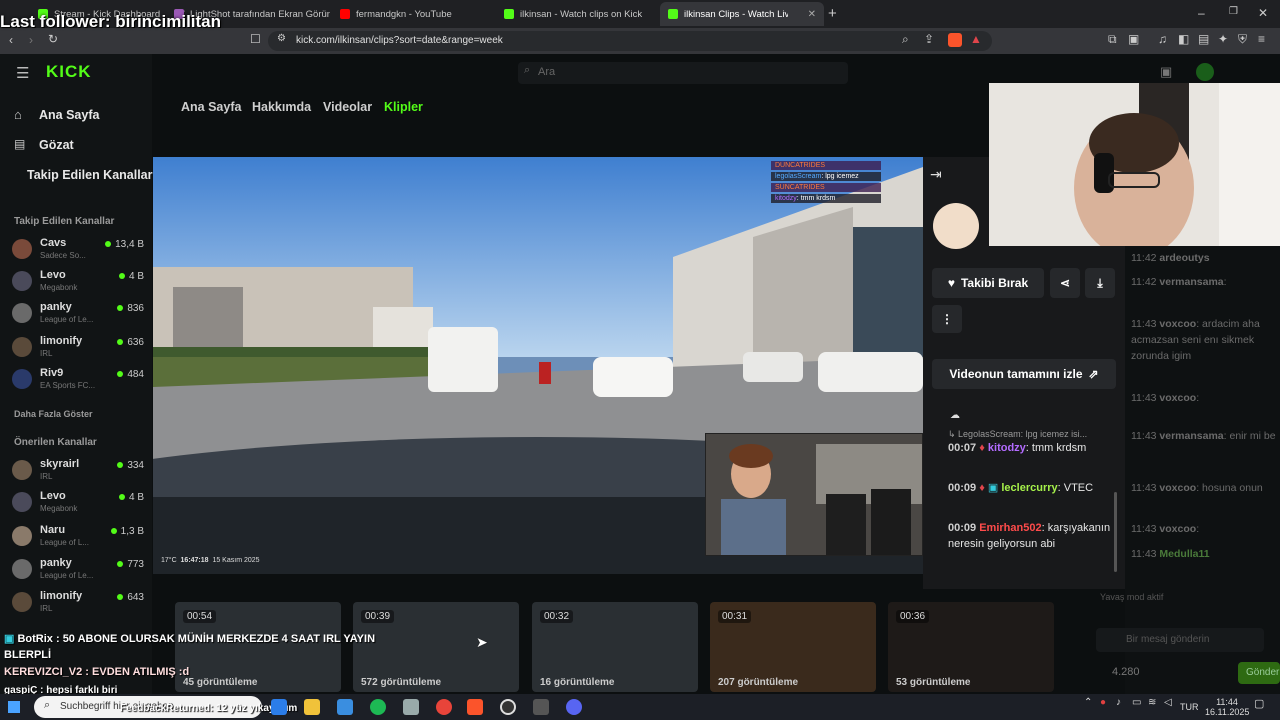  What do you see at coordinates (47, 705) in the screenshot?
I see `search-icon: ⌕` at bounding box center [47, 705].